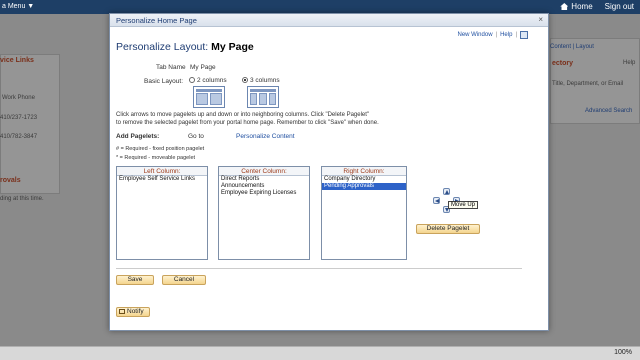 The width and height of the screenshot is (640, 360). Describe the element at coordinates (245, 80) in the screenshot. I see `three-columns-radio` at that location.